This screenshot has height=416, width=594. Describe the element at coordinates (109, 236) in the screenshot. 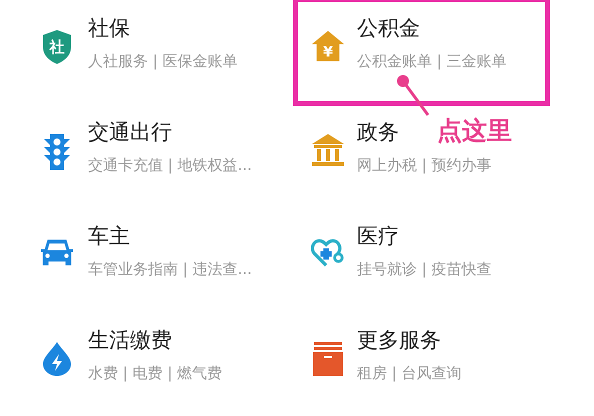

I see `service-title: 车主` at that location.